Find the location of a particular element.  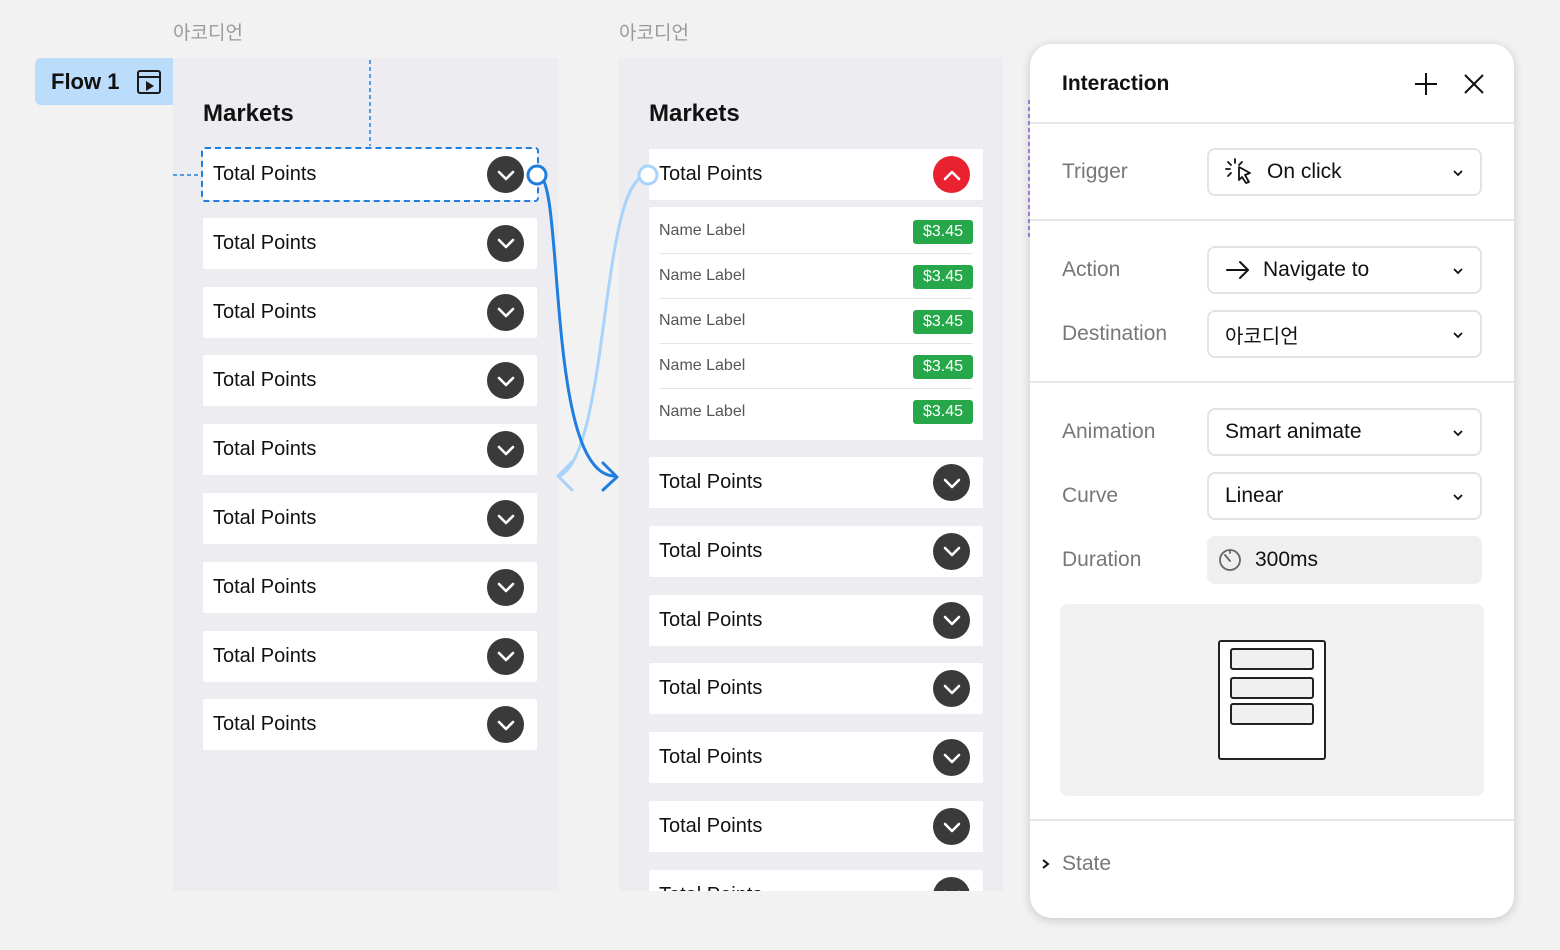

action-select: Navigate to is located at coordinates (1344, 270).